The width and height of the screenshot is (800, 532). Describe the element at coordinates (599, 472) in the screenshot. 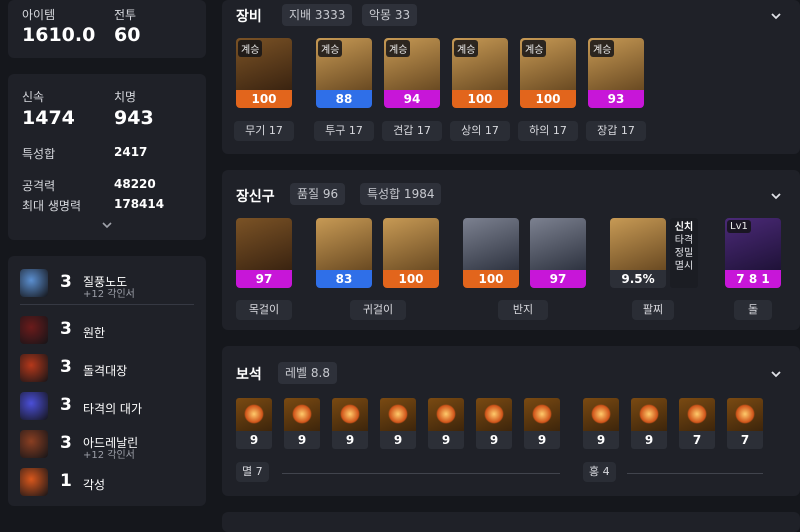

I see `gem-group2-label: 홍 4` at that location.